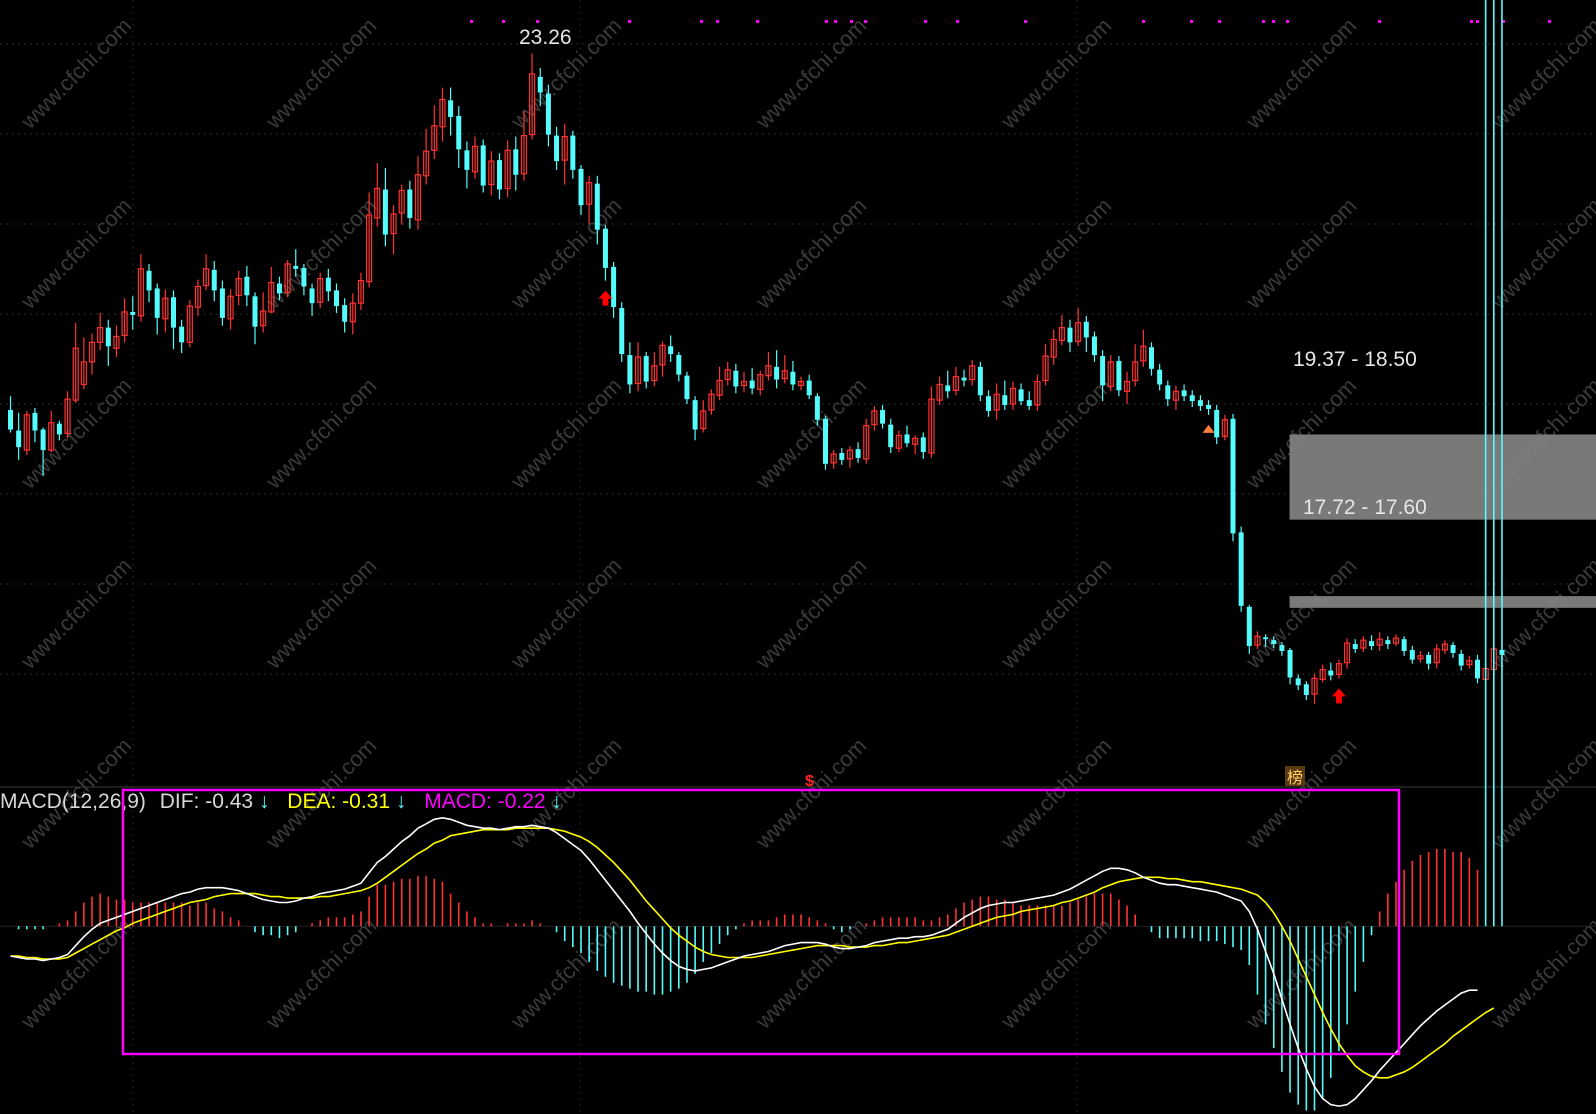  I want to click on buy-arrow-icon, so click(605, 298).